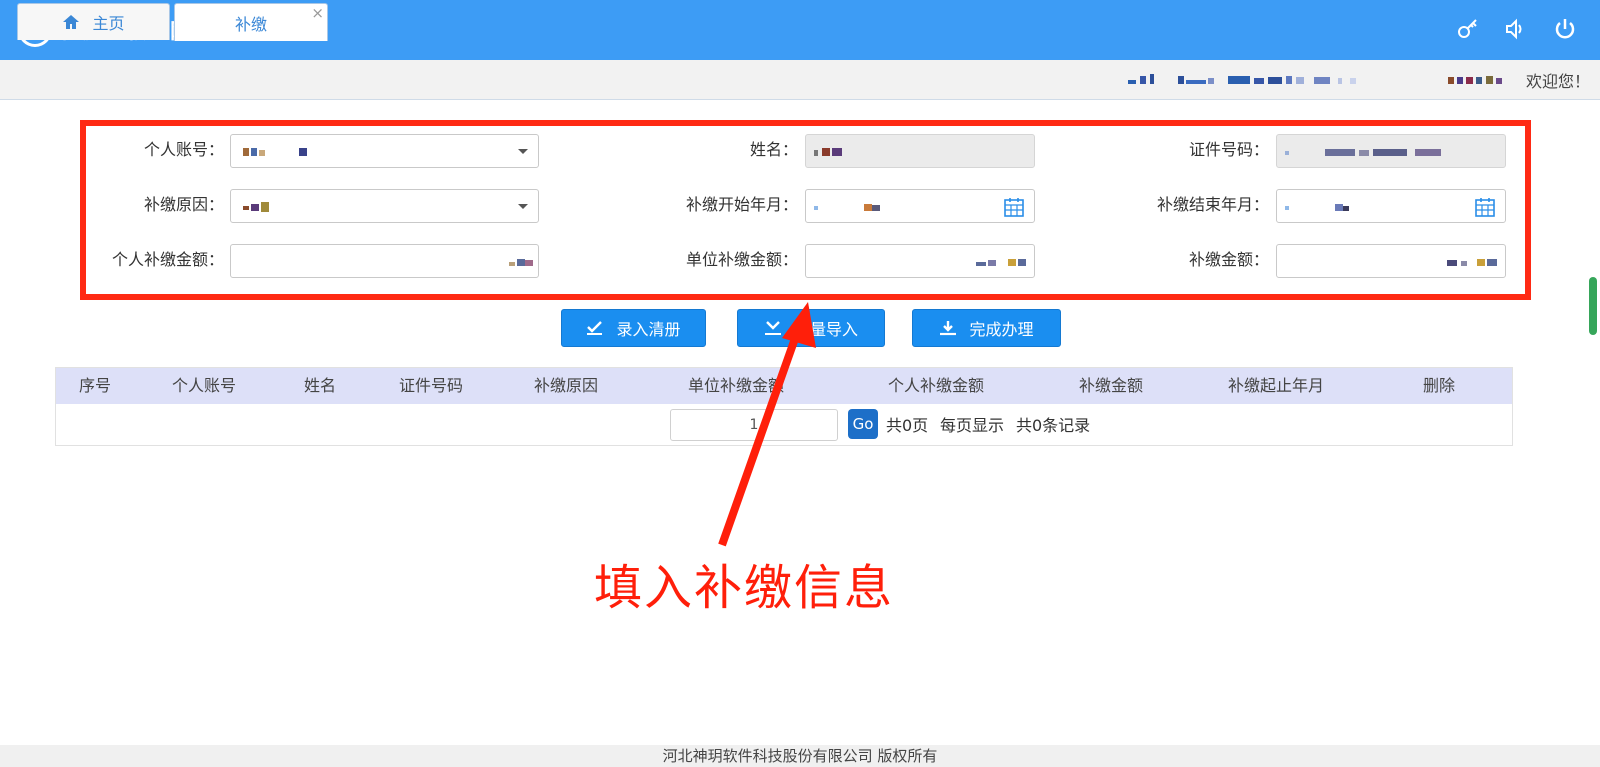 Image resolution: width=1600 pixels, height=767 pixels. What do you see at coordinates (744, 588) in the screenshot?
I see `annotation-text: 填入补缴信息` at bounding box center [744, 588].